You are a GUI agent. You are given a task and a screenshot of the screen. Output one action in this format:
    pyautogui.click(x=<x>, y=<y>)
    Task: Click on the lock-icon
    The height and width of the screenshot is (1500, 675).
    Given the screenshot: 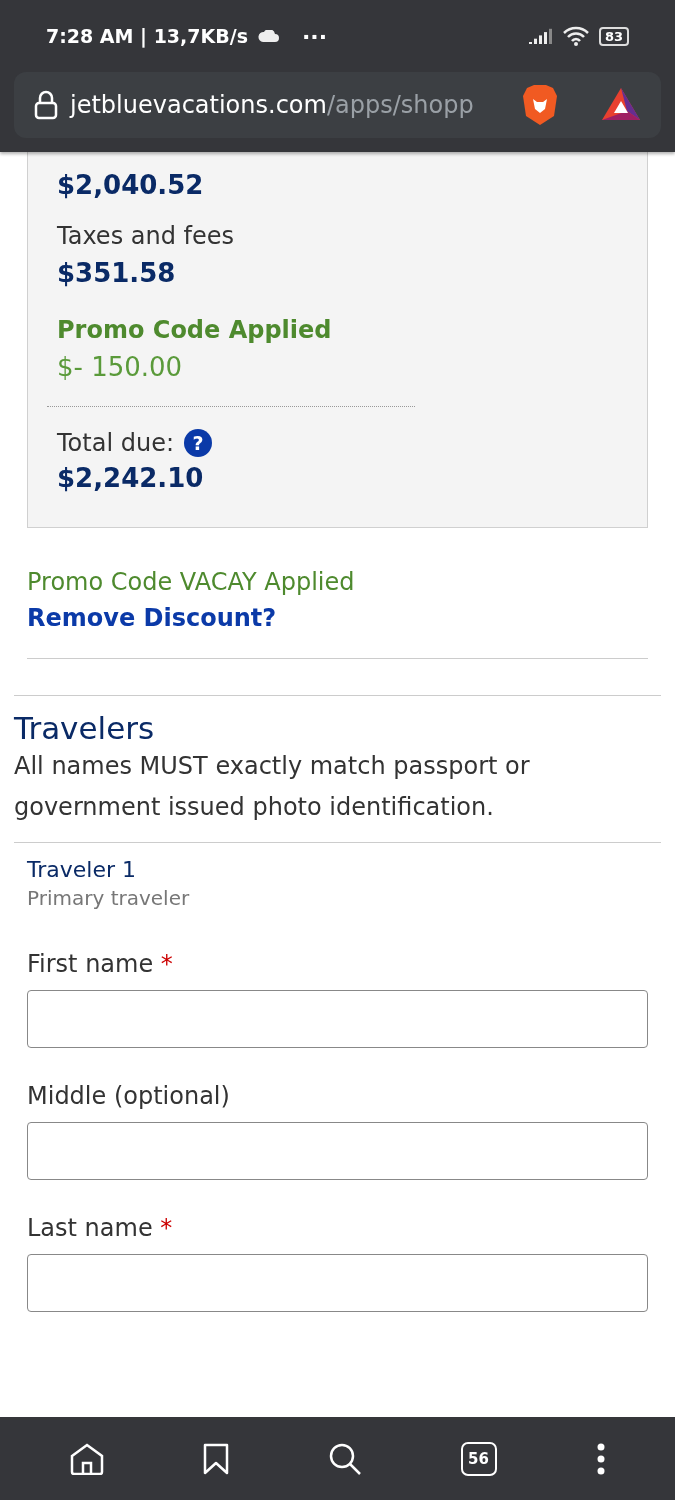 What is the action you would take?
    pyautogui.click(x=46, y=105)
    